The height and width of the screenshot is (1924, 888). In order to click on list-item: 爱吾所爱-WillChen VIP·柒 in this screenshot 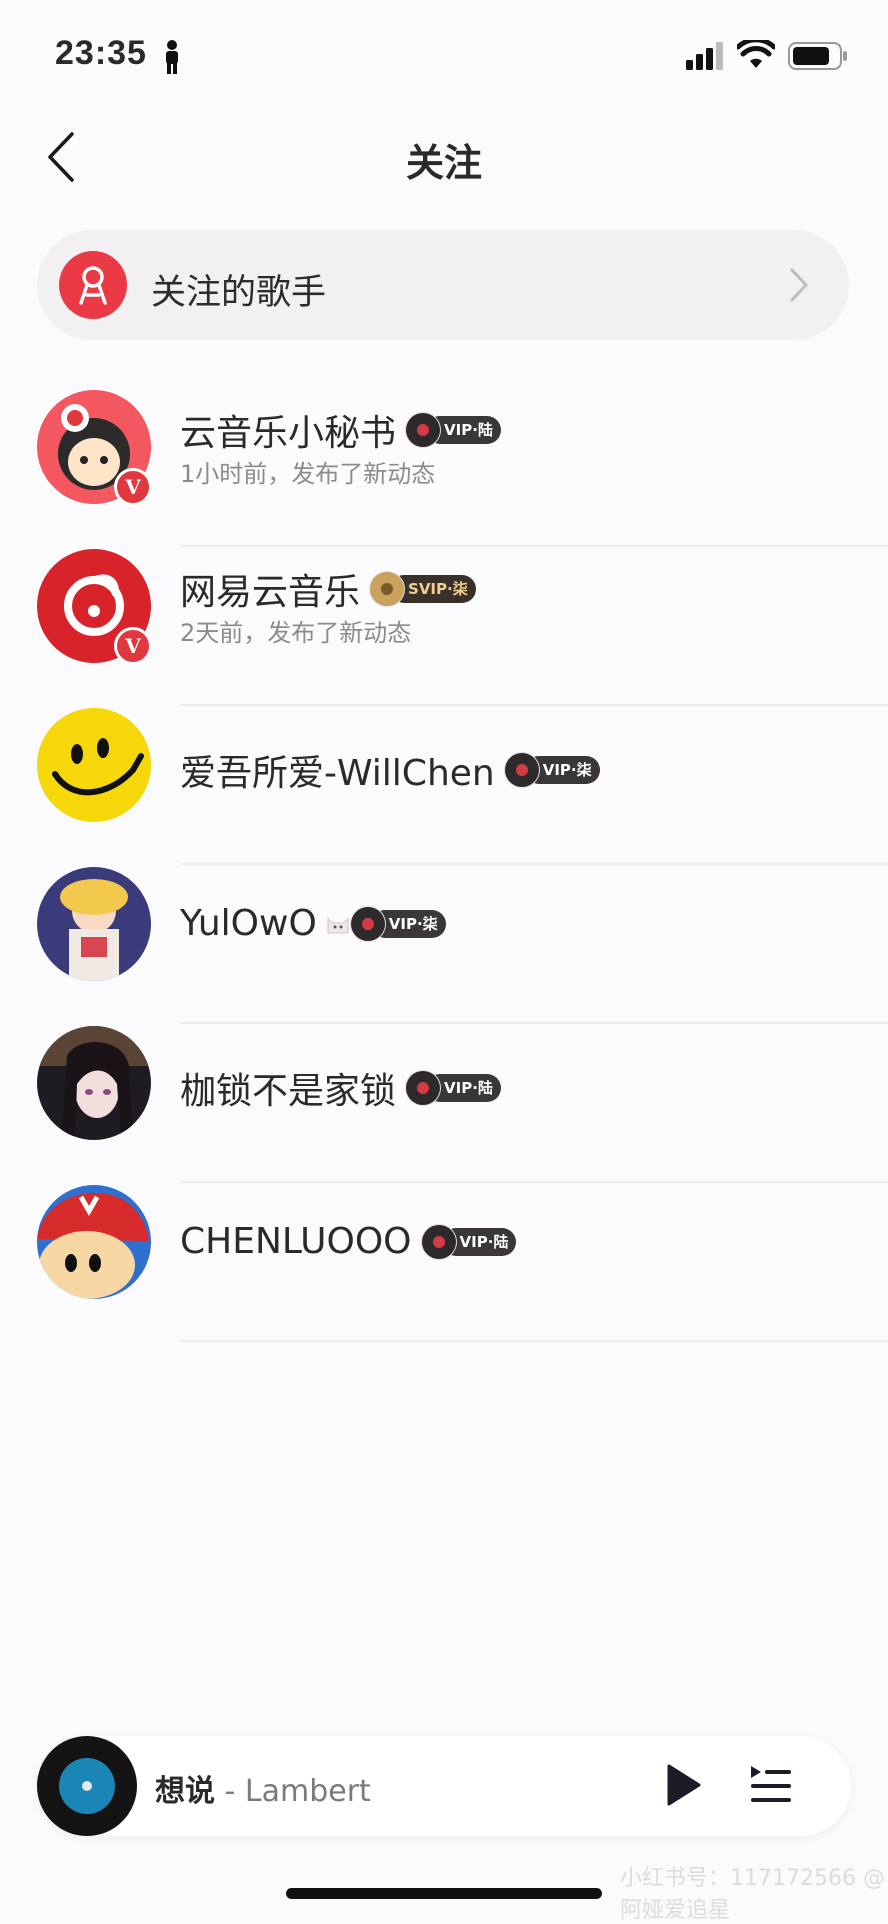, I will do `click(444, 785)`.